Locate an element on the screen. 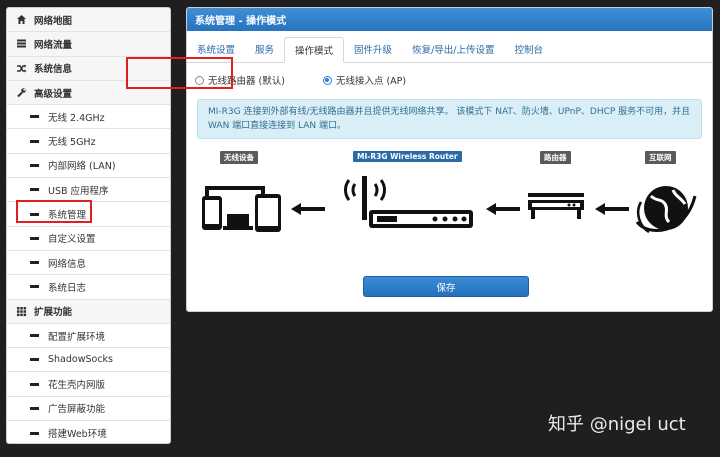 This screenshot has height=457, width=720. sidebar-item-label: 扩展功能 is located at coordinates (53, 313).